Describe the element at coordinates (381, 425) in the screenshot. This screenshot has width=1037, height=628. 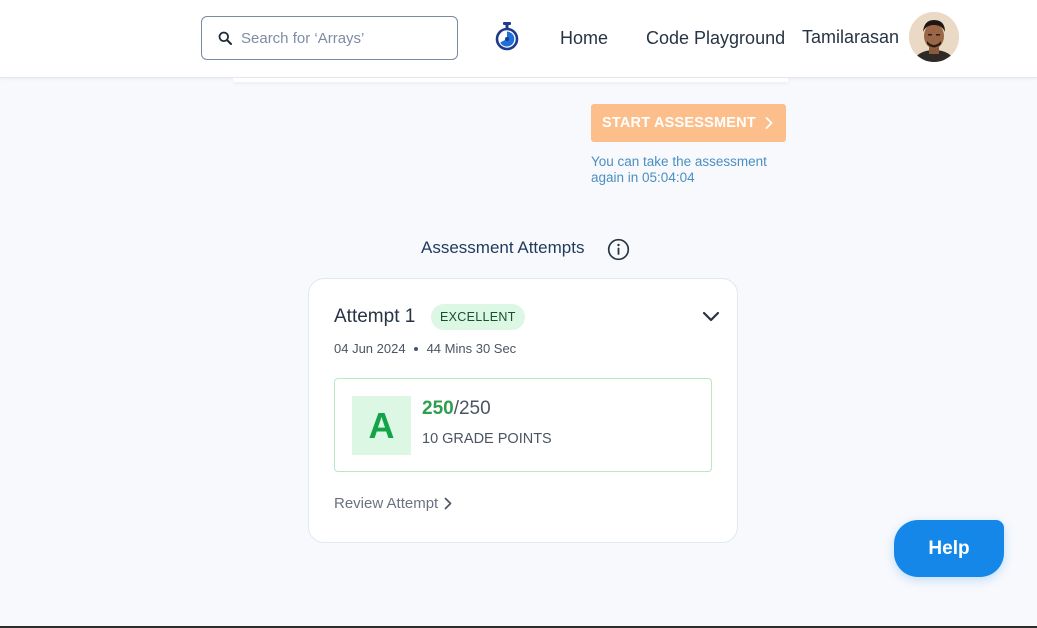
I see `grade-letter: A` at that location.